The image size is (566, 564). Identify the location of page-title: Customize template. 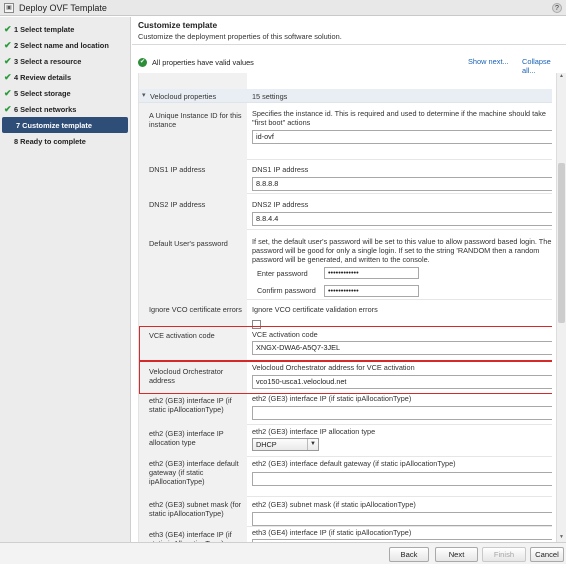
(178, 25).